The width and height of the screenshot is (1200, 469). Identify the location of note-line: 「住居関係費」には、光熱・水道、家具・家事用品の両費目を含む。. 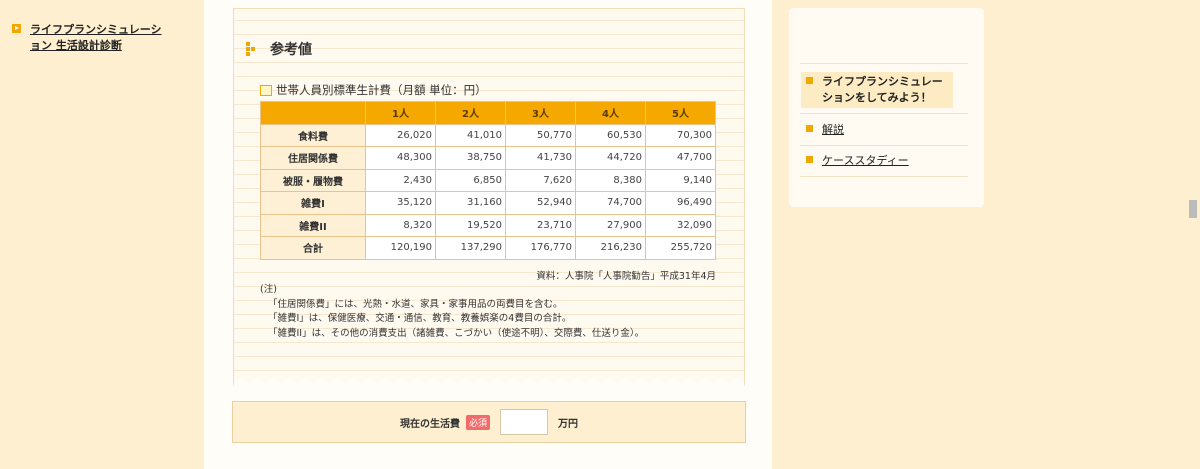
(415, 304).